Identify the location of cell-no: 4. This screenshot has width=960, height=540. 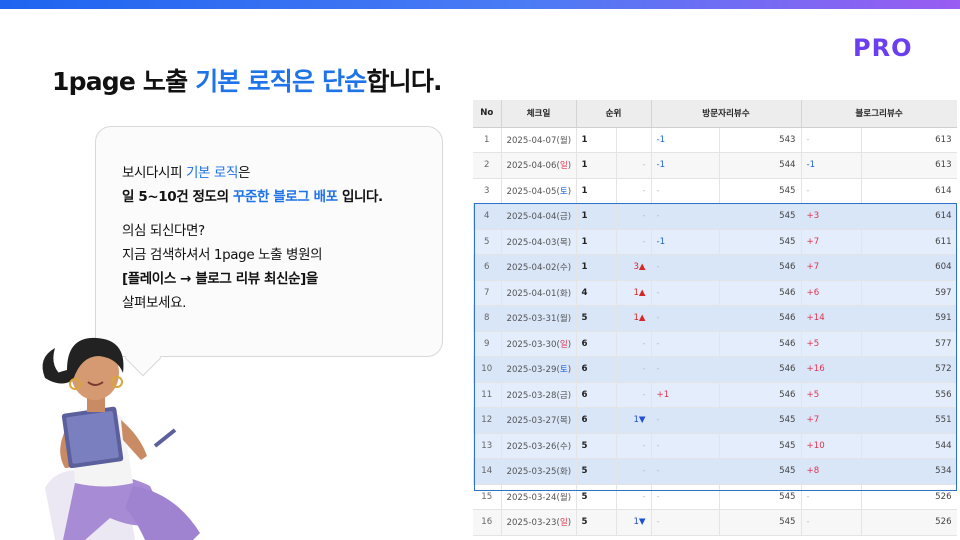
(487, 216).